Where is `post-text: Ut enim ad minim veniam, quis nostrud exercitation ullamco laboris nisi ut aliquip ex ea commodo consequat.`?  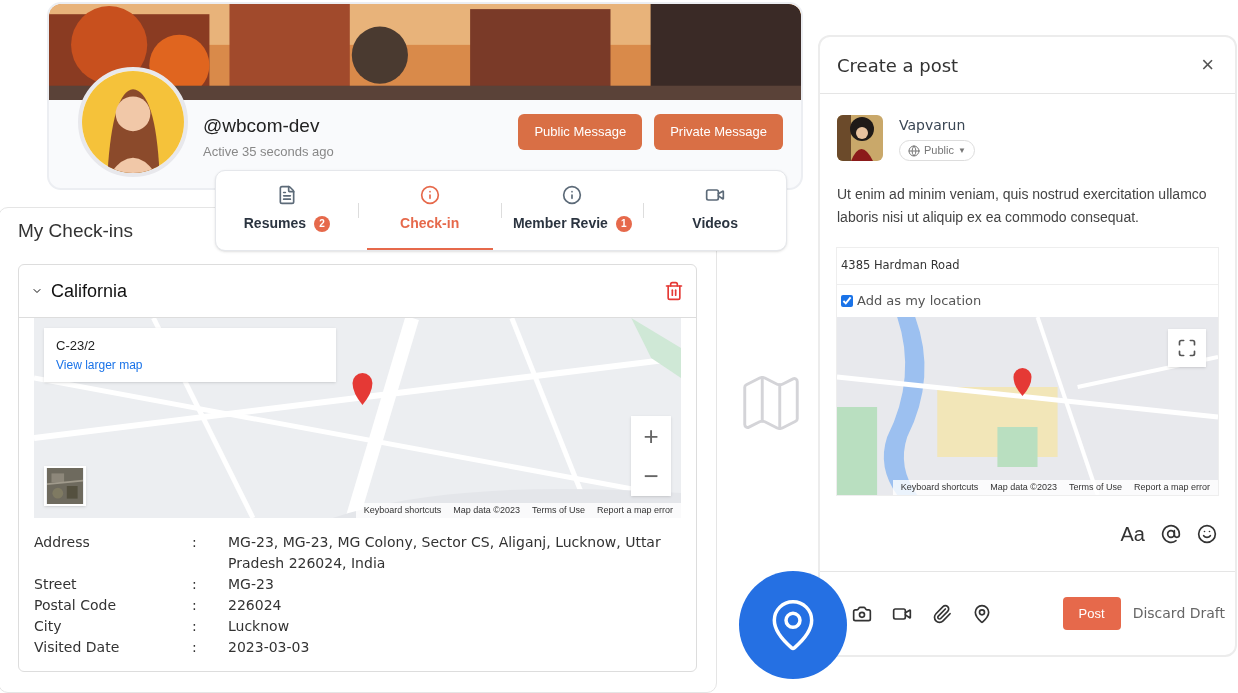 post-text: Ut enim ad minim veniam, quis nostrud exercitation ullamco laboris nisi ut aliquip ex ea commodo consequat. is located at coordinates (1027, 206).